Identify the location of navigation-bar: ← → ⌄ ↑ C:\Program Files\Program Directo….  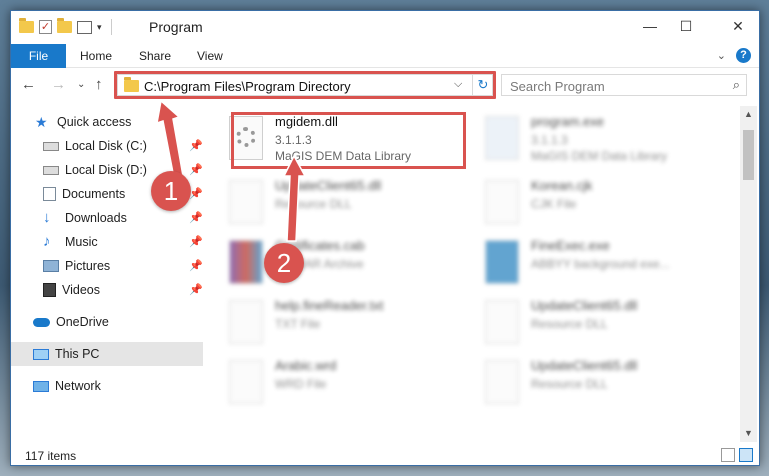
(385, 85).